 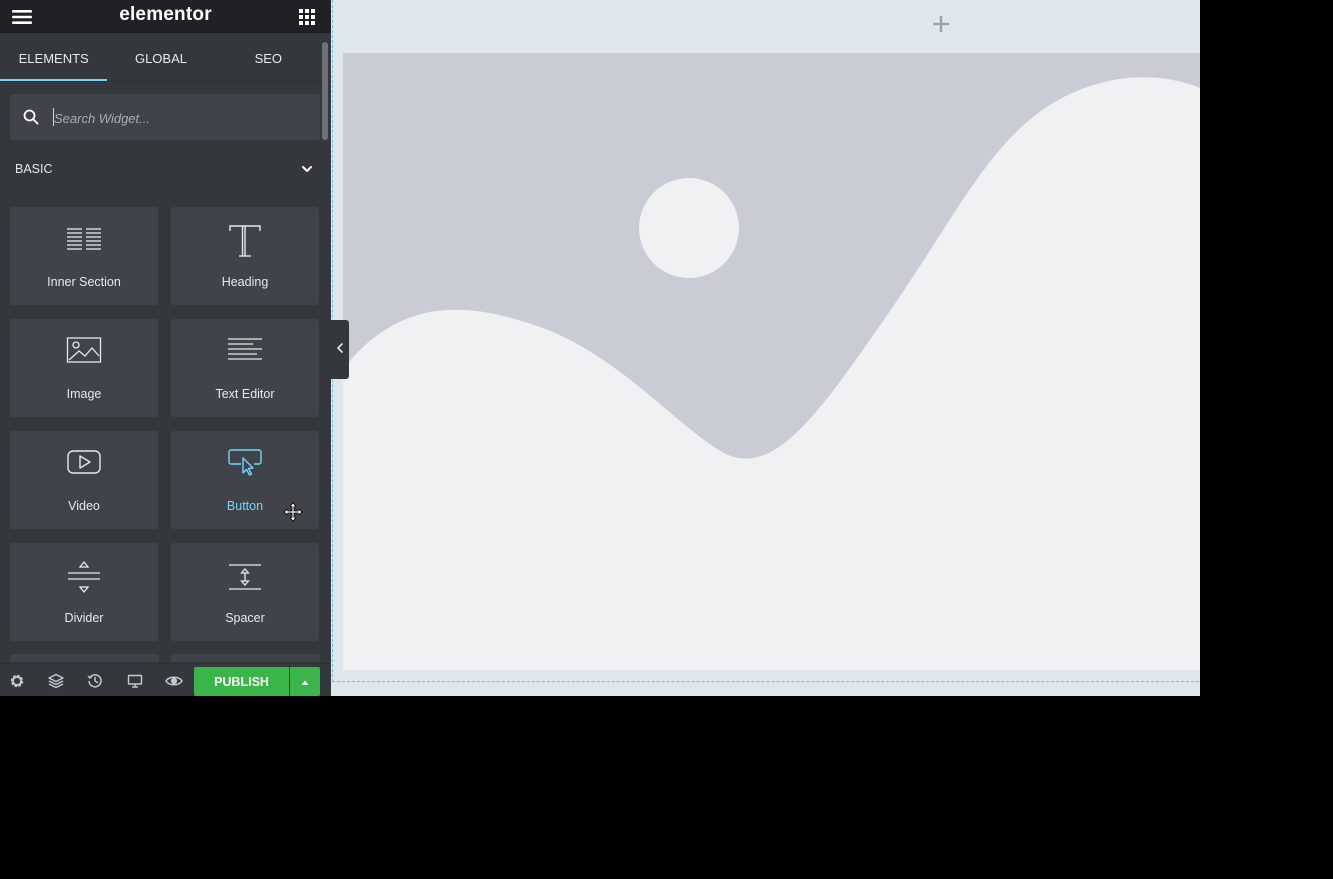 What do you see at coordinates (307, 169) in the screenshot?
I see `chevron-down-icon` at bounding box center [307, 169].